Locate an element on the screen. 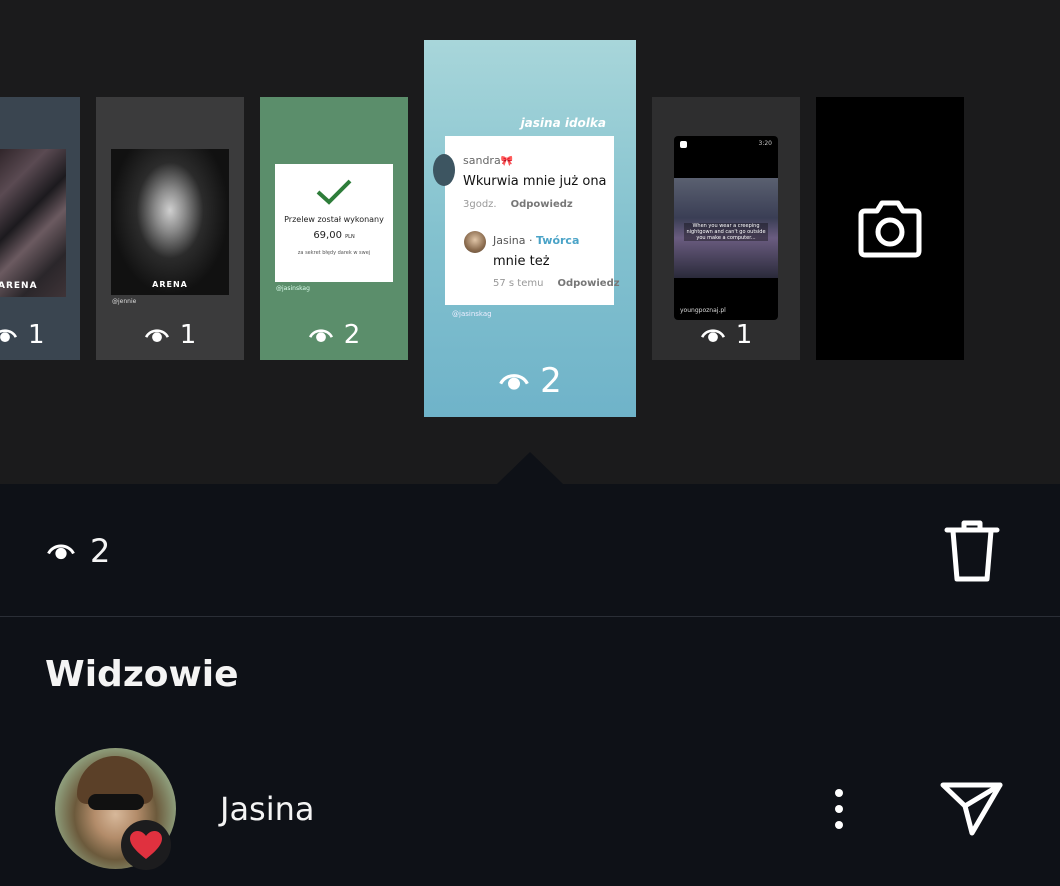 The width and height of the screenshot is (1060, 886). camera-icon is located at coordinates (890, 229).